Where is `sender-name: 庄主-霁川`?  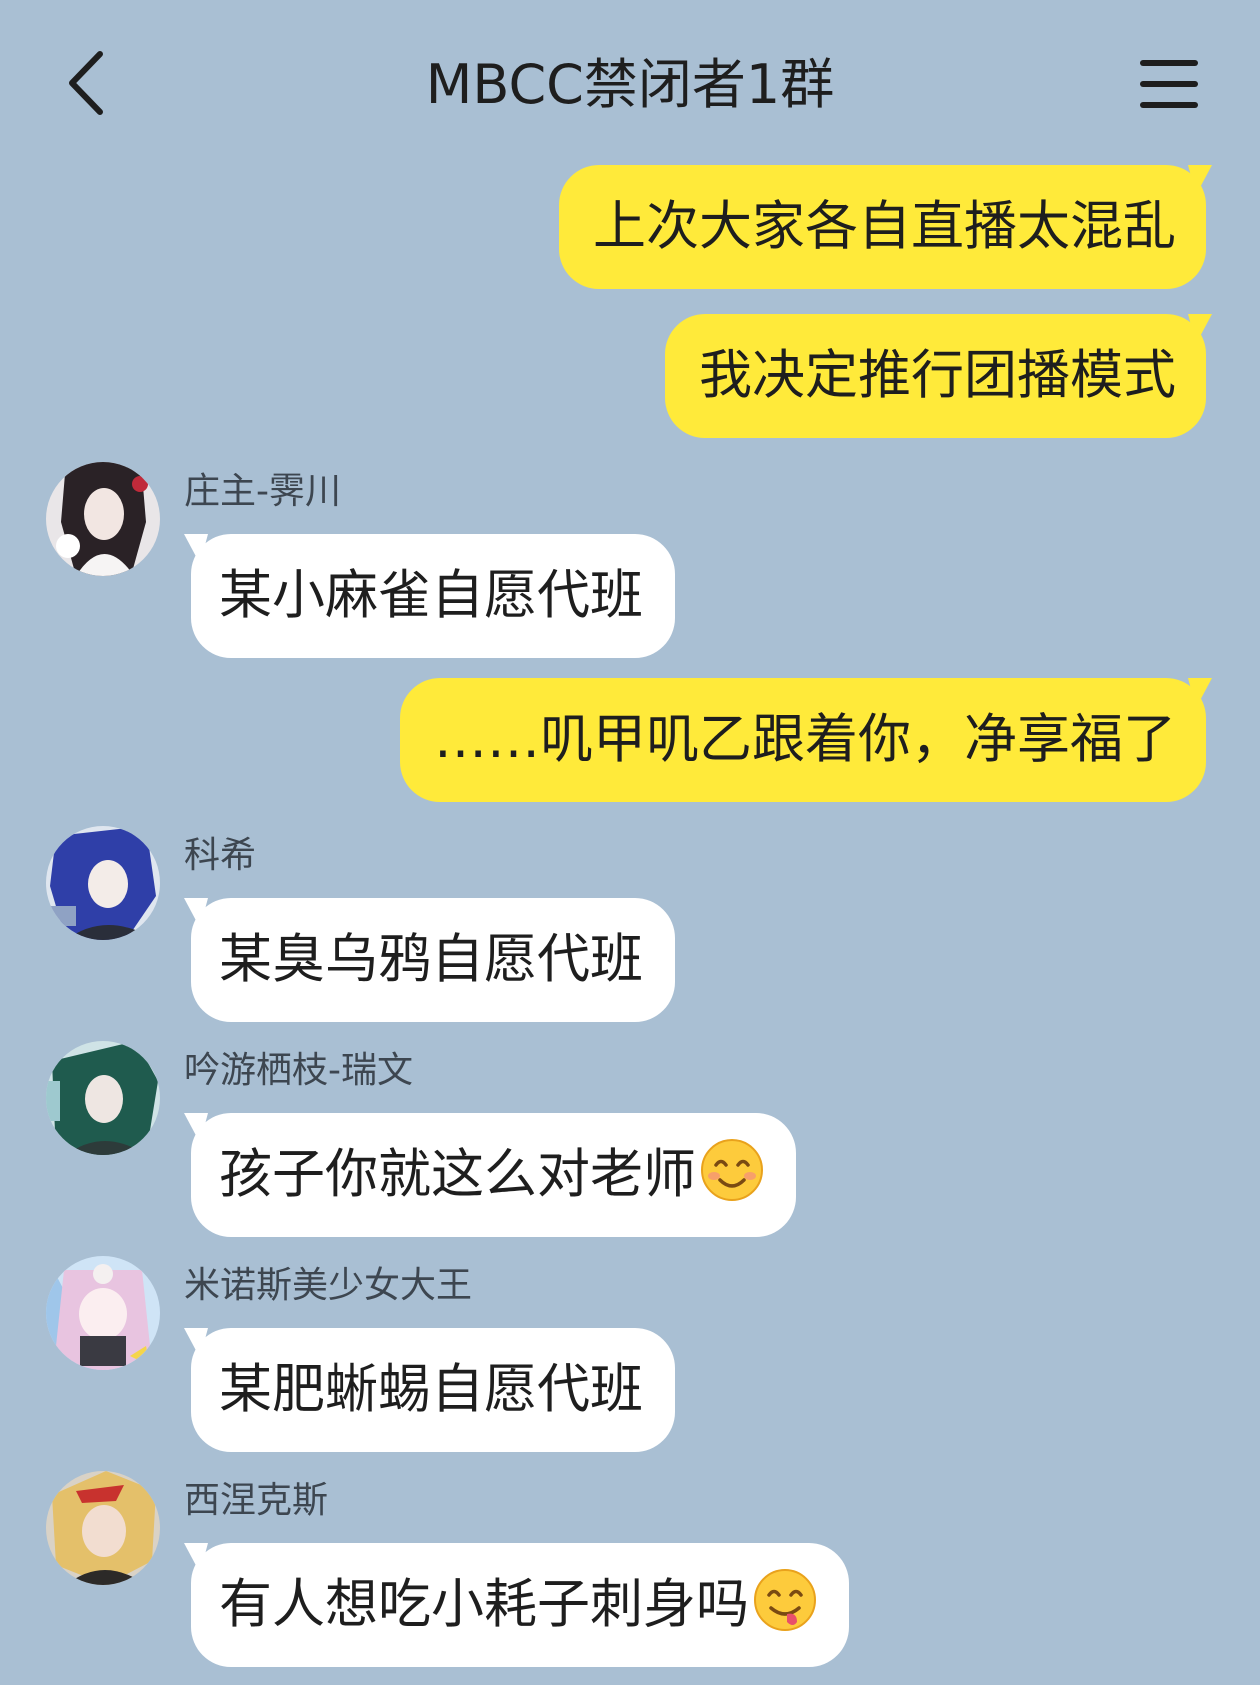 sender-name: 庄主-霁川 is located at coordinates (262, 491).